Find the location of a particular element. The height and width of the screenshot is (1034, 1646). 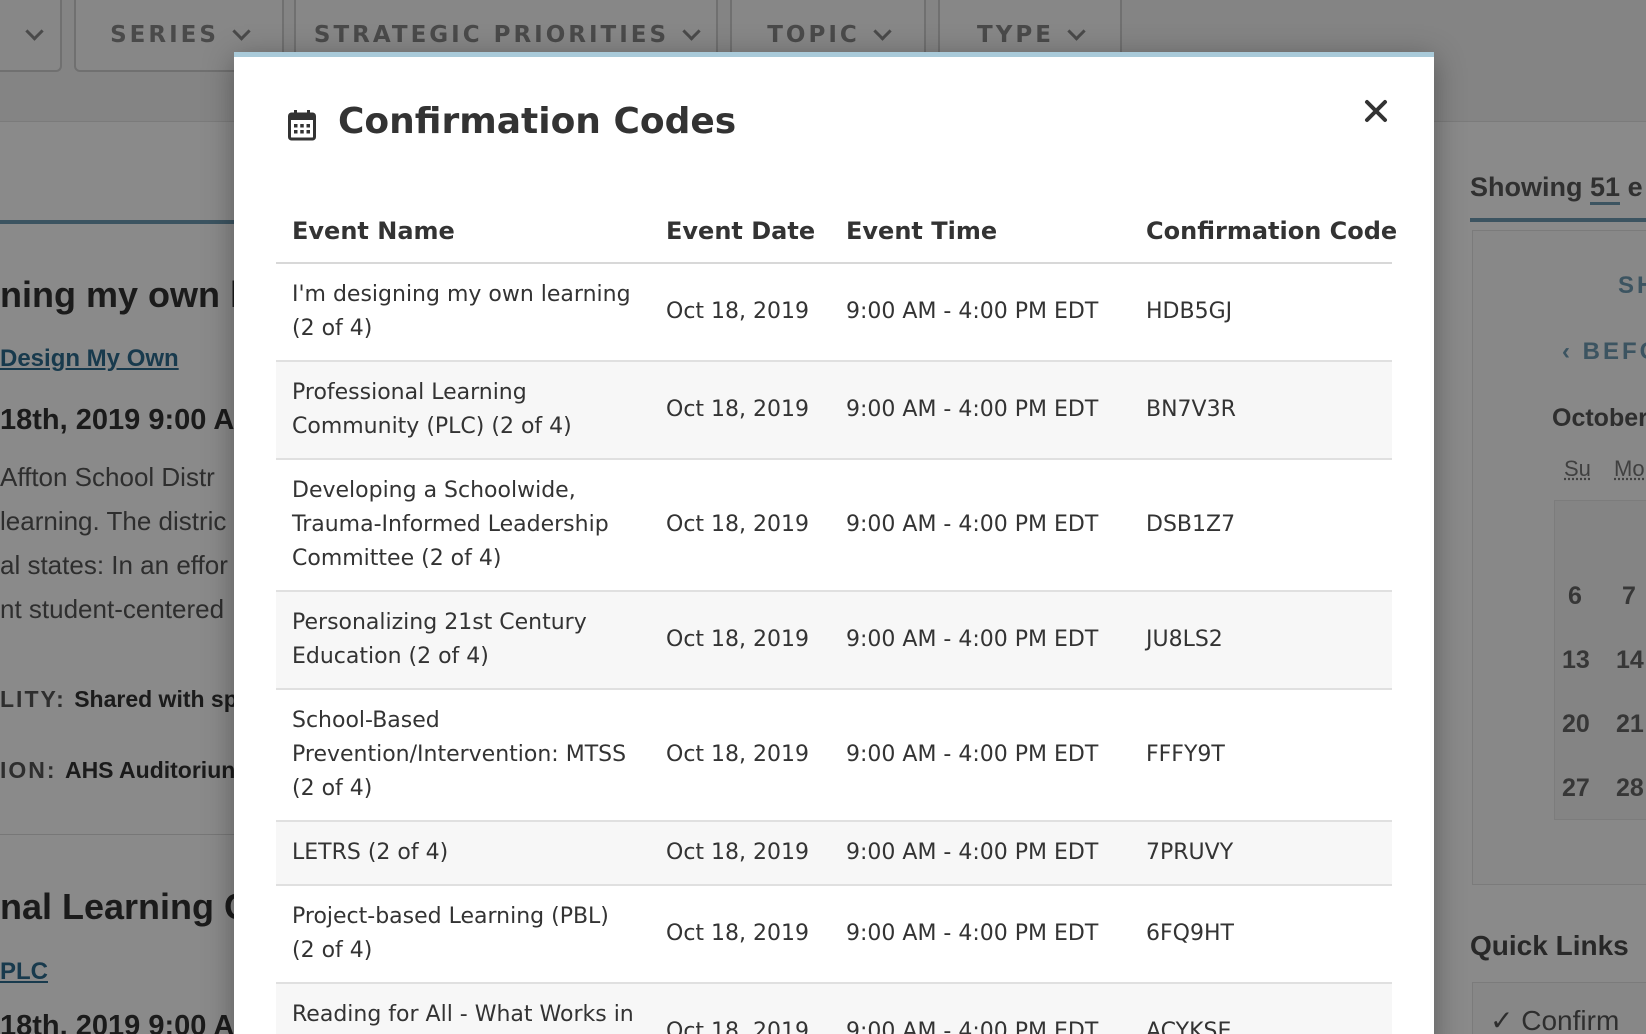

confirmation-code-cell: FFFY9T is located at coordinates (1261, 755).